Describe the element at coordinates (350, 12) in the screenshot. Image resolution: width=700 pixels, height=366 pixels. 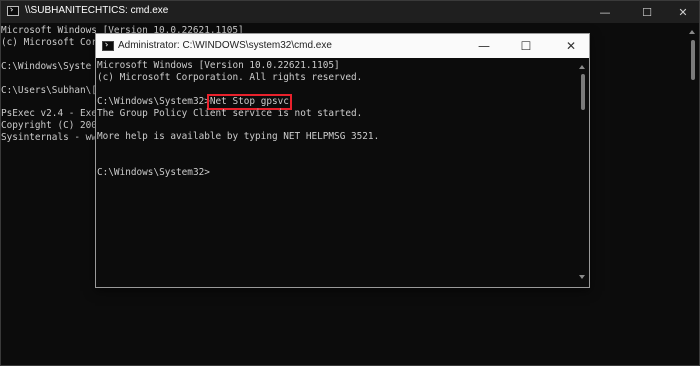
I see `background-titlebar: \\SUBHANITECHTICS: cmd.exe — ☐ ✕` at that location.